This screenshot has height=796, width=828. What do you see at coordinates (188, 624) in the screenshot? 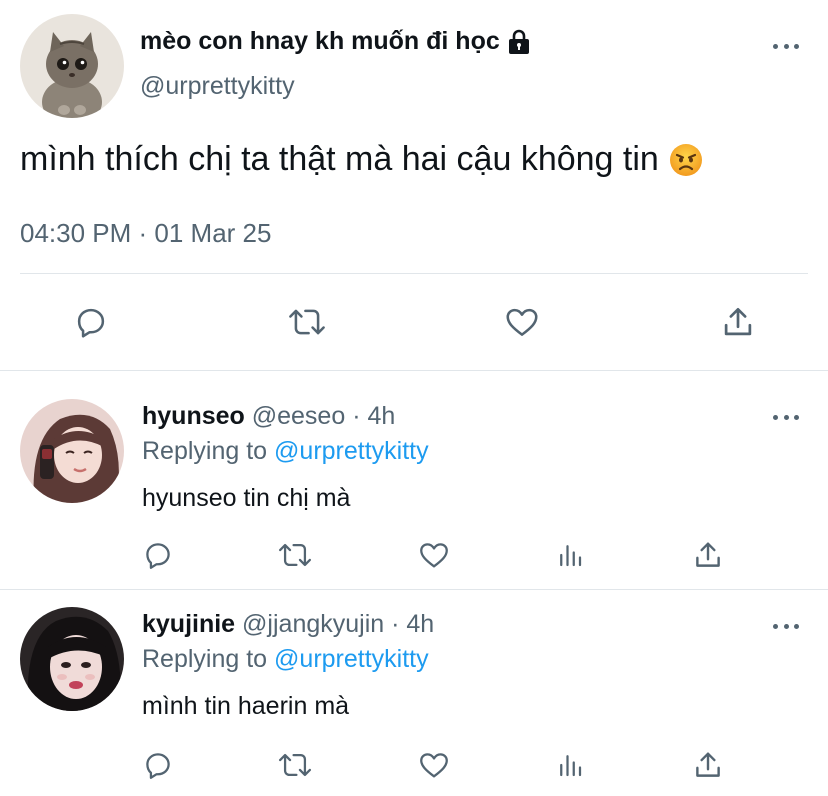
I see `reply-display-name: kyujinie` at bounding box center [188, 624].